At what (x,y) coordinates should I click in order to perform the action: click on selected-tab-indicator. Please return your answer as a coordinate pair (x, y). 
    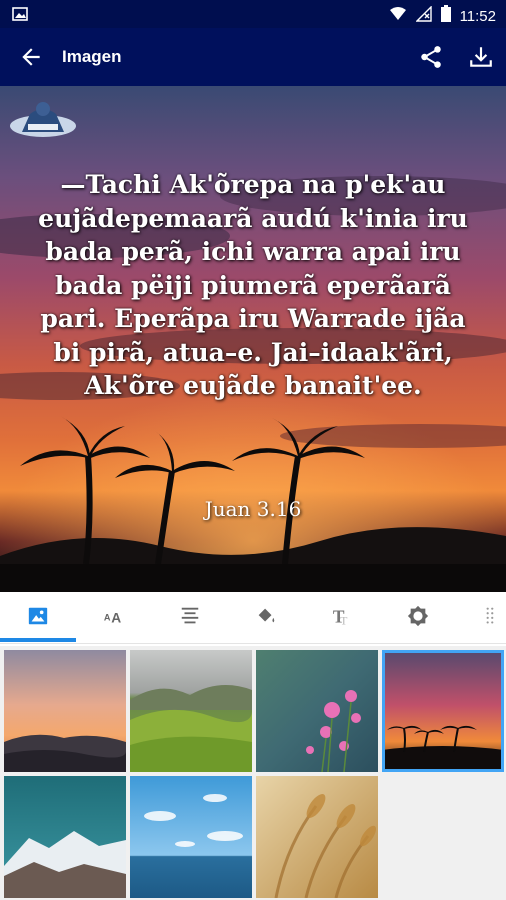
    Looking at the image, I should click on (38, 640).